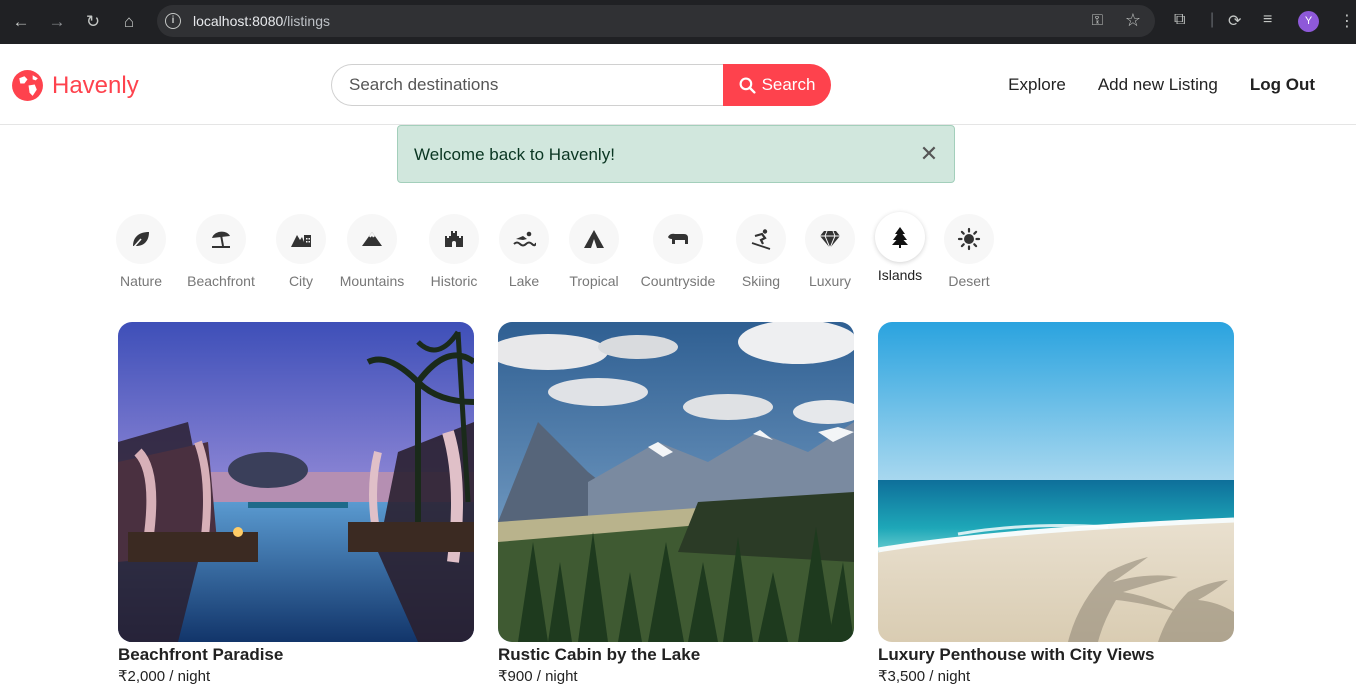 Image resolution: width=1356 pixels, height=685 pixels. What do you see at coordinates (372, 239) in the screenshot?
I see `mountain-icon` at bounding box center [372, 239].